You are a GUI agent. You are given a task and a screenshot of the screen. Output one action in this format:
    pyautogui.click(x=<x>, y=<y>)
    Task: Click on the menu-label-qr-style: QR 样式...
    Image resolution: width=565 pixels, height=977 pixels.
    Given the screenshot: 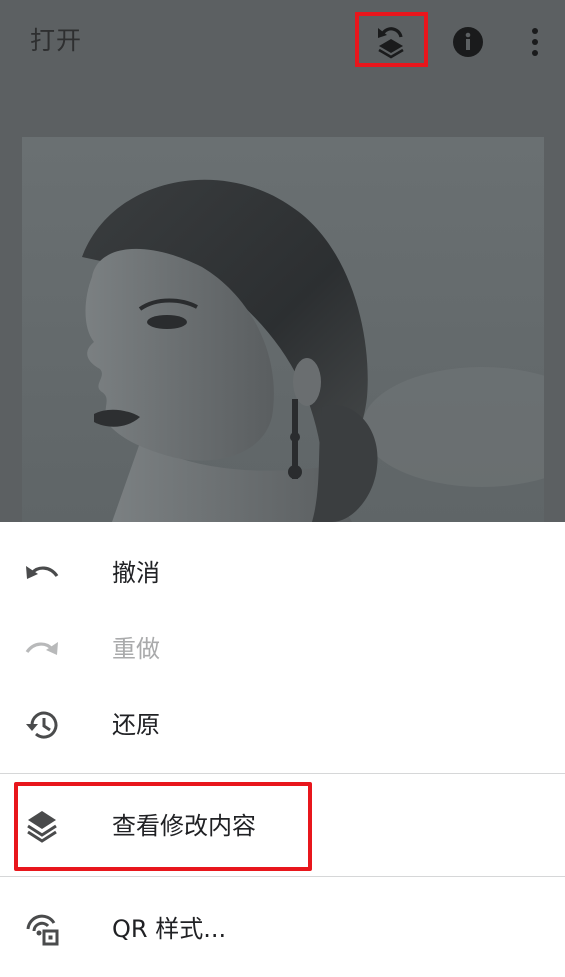 What is the action you would take?
    pyautogui.click(x=169, y=929)
    